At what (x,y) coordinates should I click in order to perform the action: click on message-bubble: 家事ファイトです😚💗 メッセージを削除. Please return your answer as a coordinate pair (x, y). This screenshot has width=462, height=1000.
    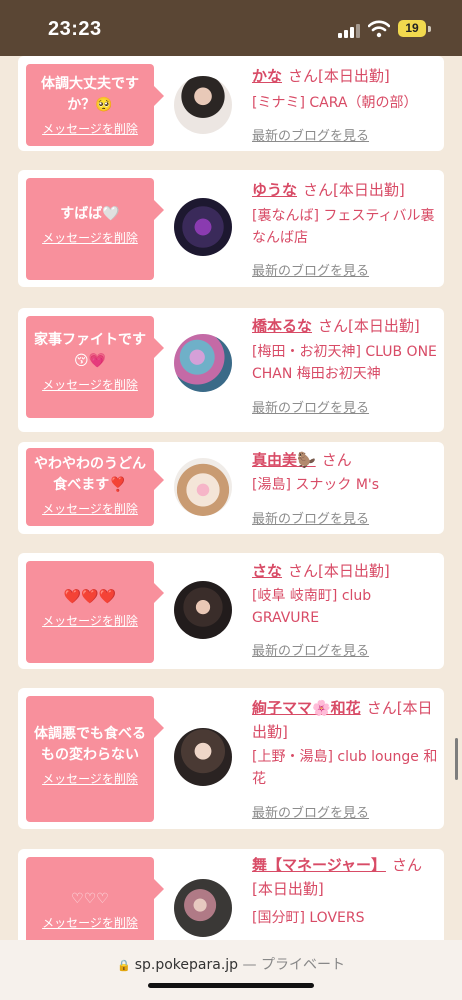
    Looking at the image, I should click on (95, 367).